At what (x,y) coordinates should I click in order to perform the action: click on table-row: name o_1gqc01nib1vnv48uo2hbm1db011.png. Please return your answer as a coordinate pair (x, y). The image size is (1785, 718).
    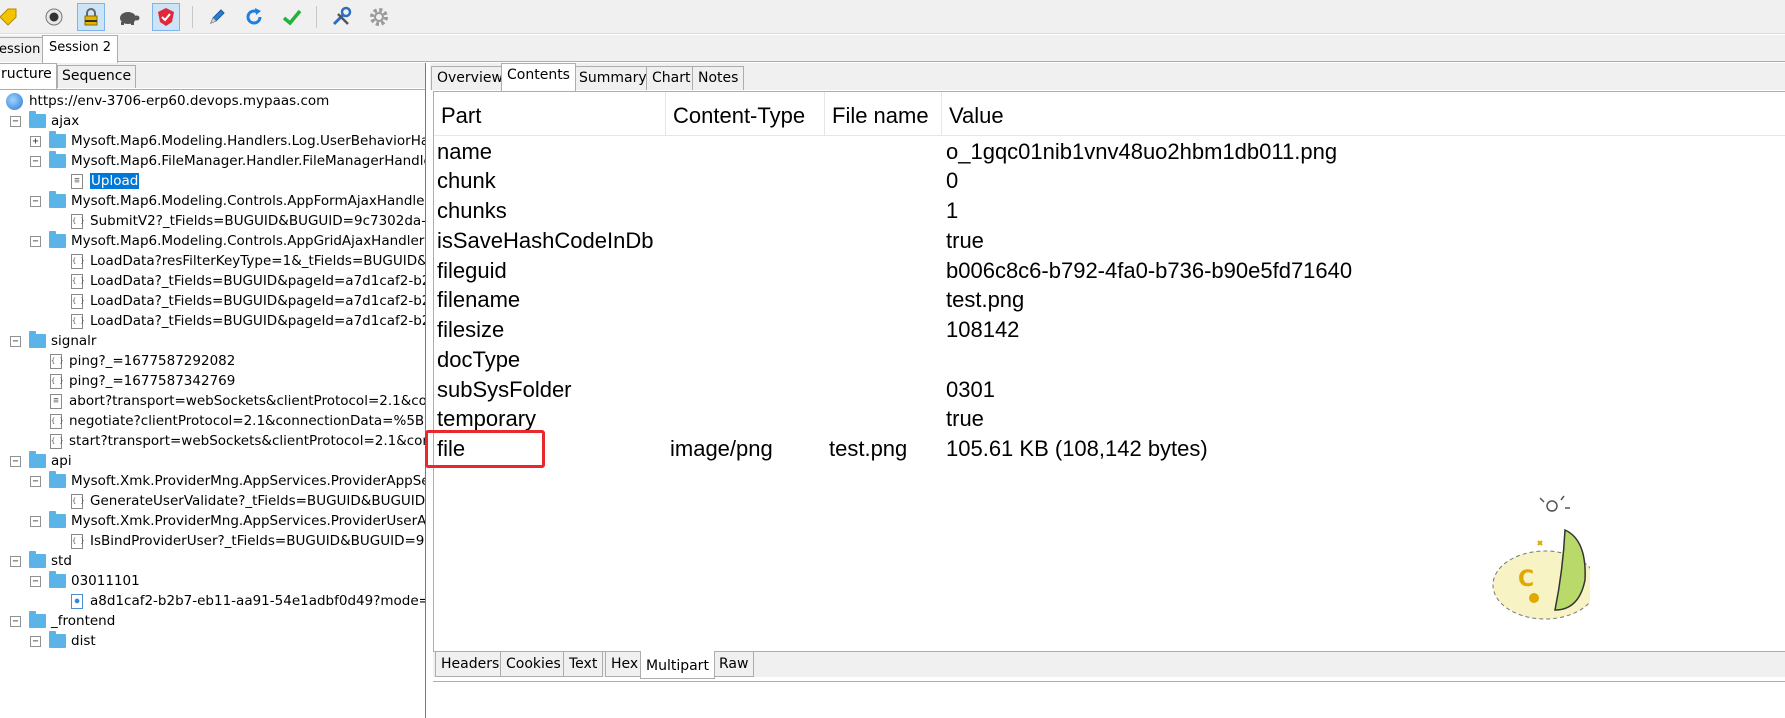
    Looking at the image, I should click on (1109, 152).